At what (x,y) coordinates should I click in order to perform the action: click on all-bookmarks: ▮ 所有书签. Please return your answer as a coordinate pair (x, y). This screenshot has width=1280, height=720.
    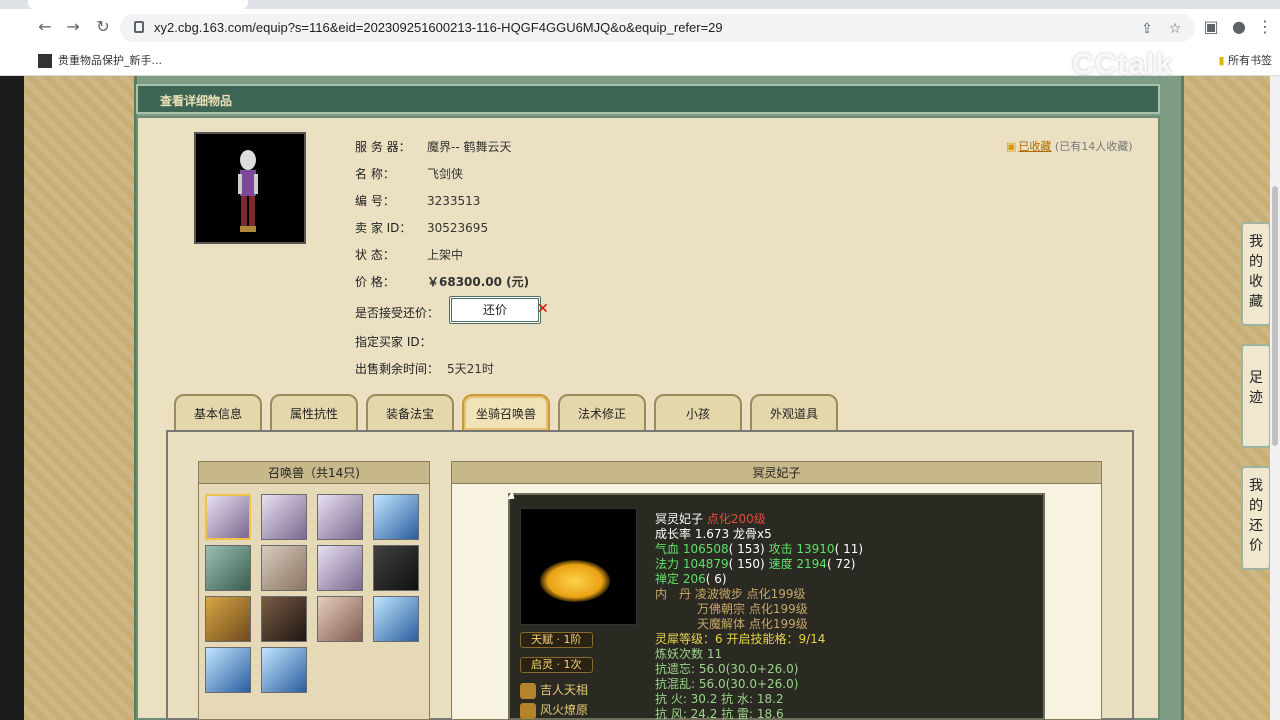
    Looking at the image, I should click on (1245, 60).